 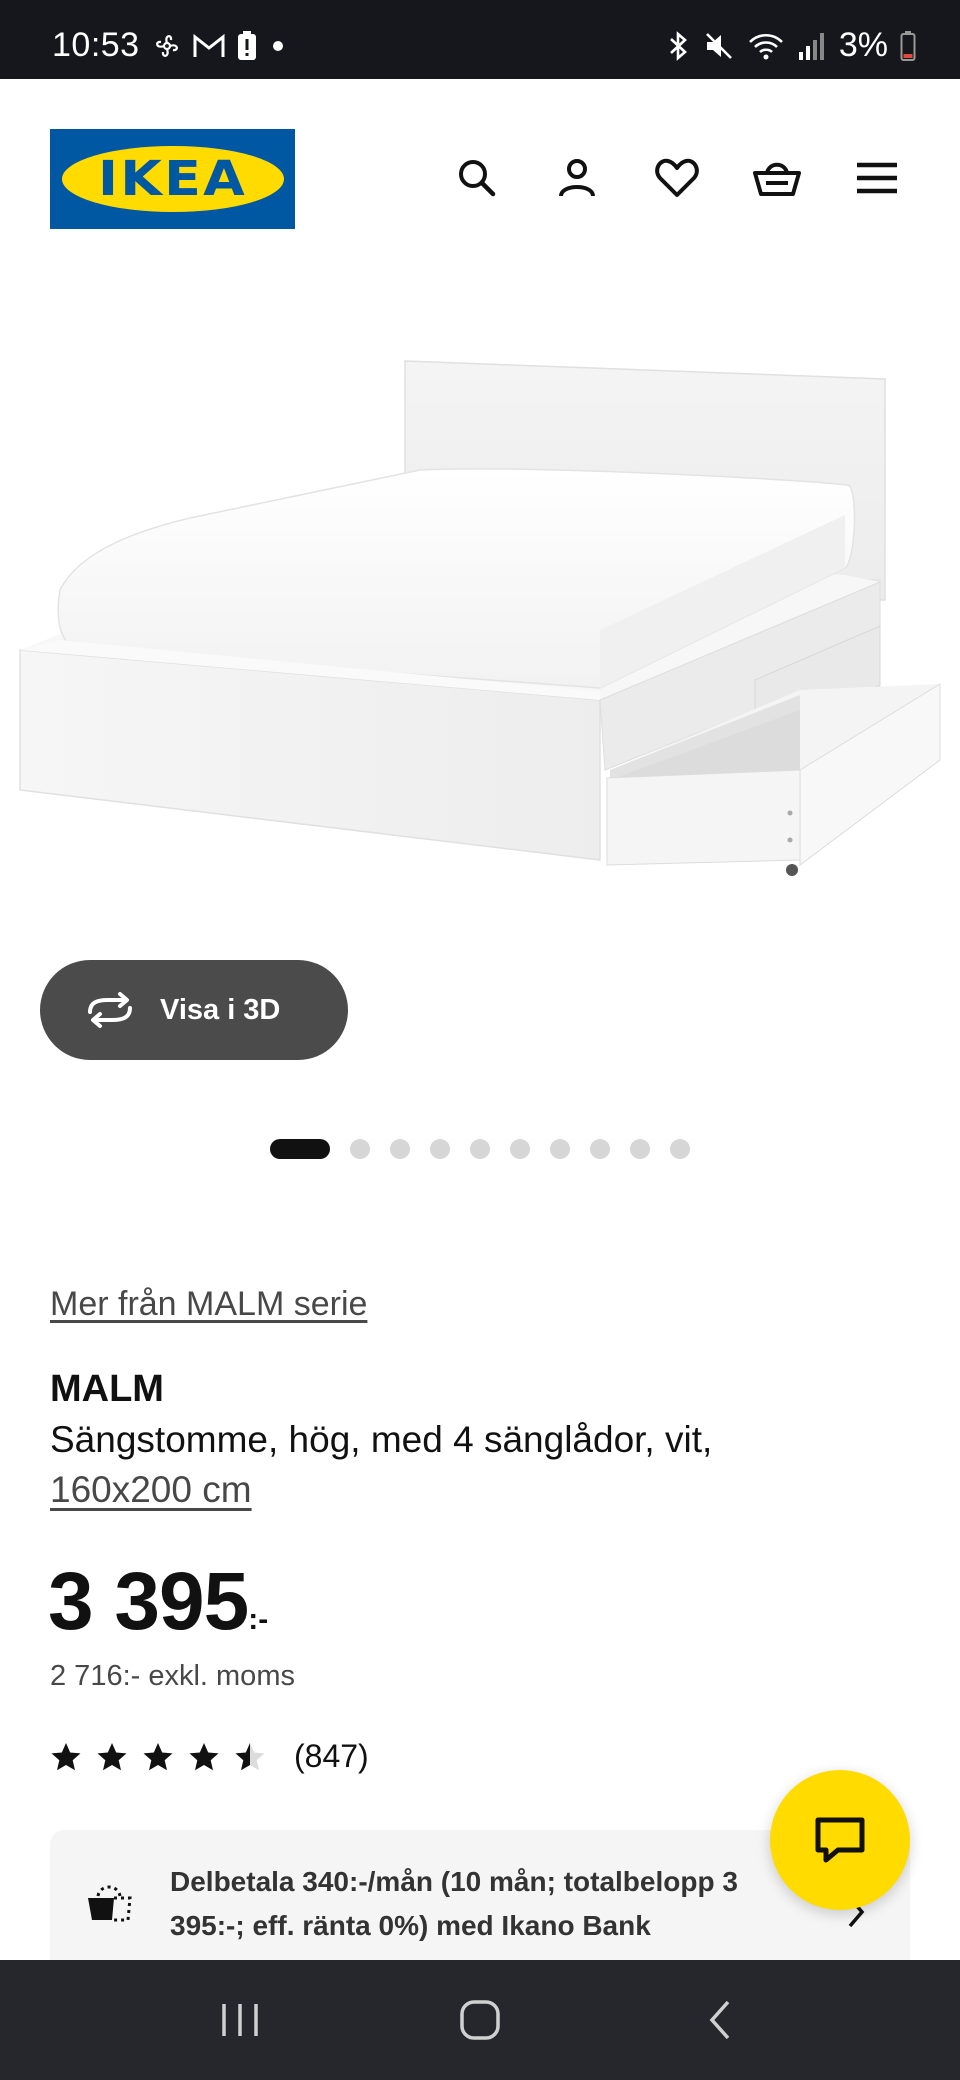 I want to click on system-navigation-bar, so click(x=480, y=2020).